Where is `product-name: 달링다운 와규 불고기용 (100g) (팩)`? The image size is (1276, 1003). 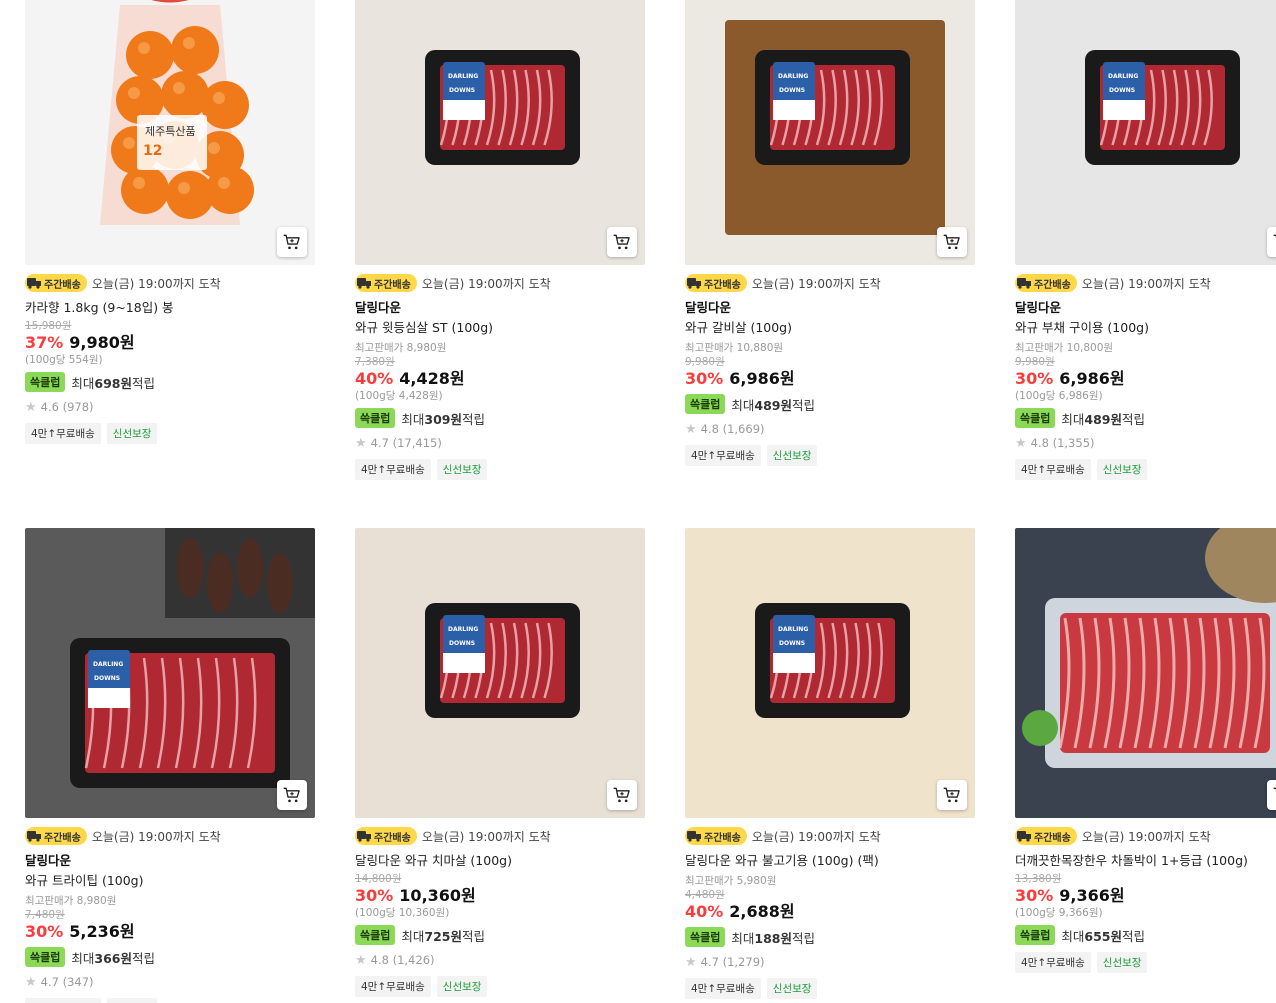
product-name: 달링다운 와규 불고기용 (100g) (팩) is located at coordinates (830, 861).